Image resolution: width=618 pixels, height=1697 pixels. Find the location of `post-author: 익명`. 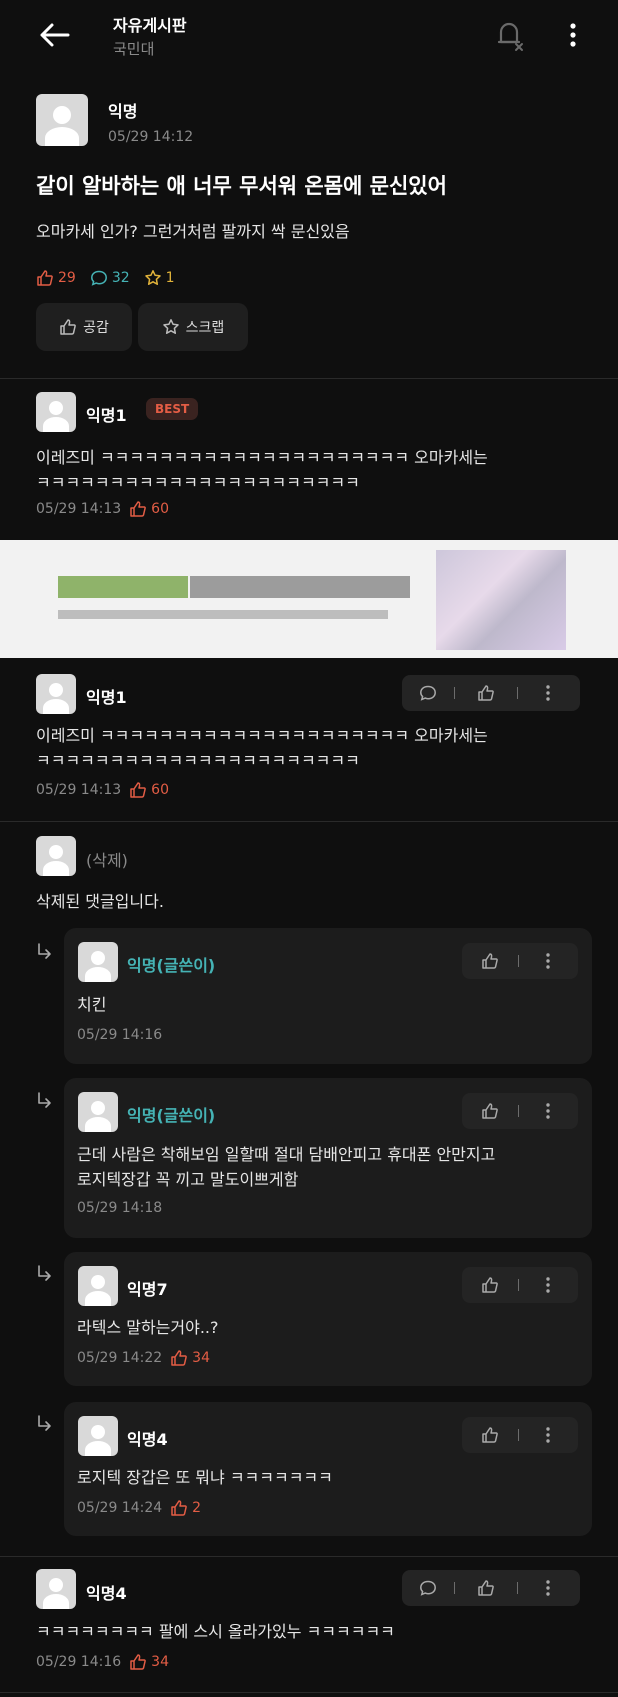

post-author: 익명 is located at coordinates (123, 111).